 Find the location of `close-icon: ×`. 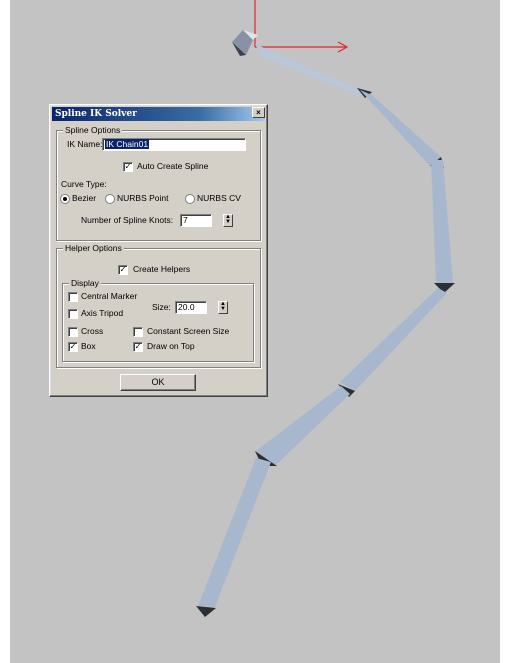

close-icon: × is located at coordinates (258, 112).